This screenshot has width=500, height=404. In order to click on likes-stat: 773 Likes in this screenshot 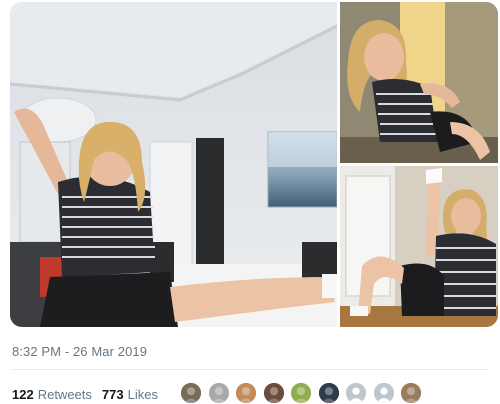, I will do `click(135, 394)`.